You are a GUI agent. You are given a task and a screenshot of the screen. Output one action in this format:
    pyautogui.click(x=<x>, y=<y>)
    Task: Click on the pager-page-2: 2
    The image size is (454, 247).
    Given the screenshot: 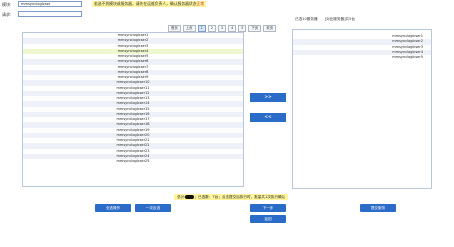 What is the action you would take?
    pyautogui.click(x=211, y=28)
    